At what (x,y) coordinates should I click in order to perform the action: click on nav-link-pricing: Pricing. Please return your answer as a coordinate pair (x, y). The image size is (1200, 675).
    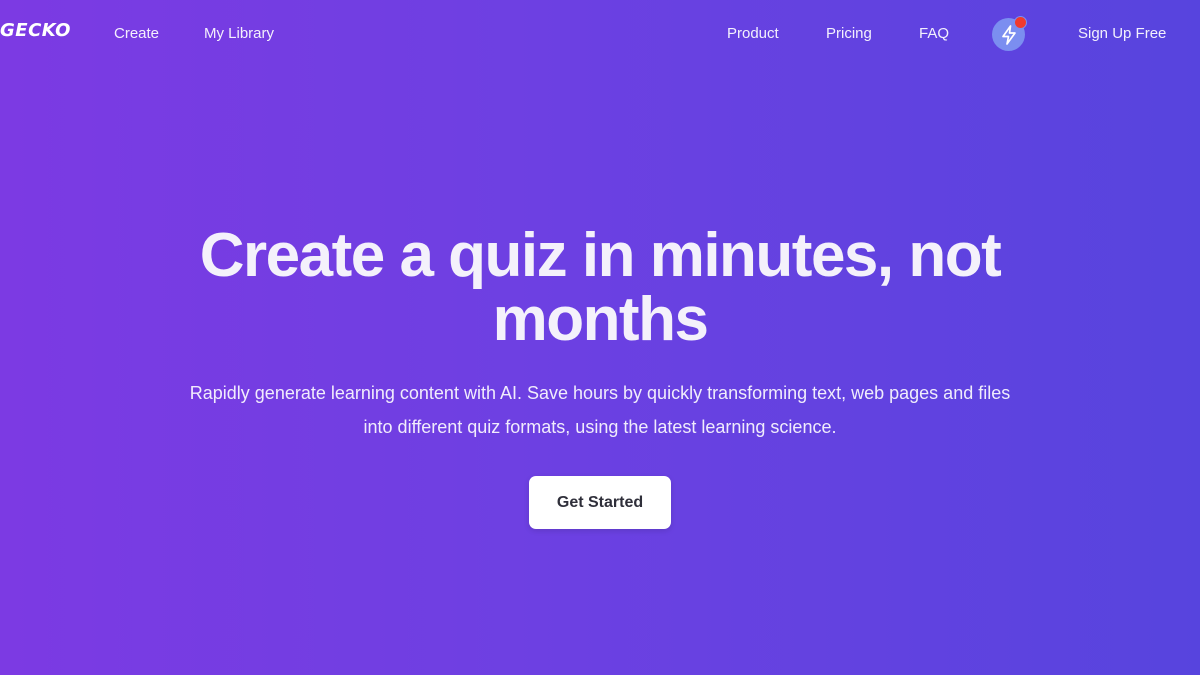
    Looking at the image, I should click on (849, 33).